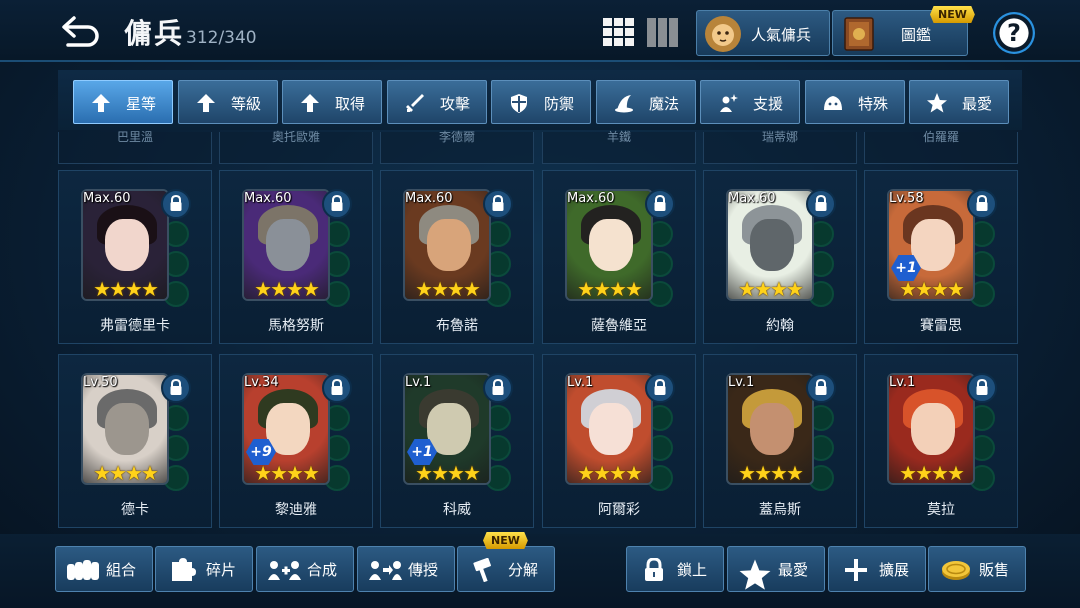 The height and width of the screenshot is (608, 1080). What do you see at coordinates (457, 257) in the screenshot?
I see `mercenary-card: Max.60 ★ ★ ★ ★ 布魯諾` at bounding box center [457, 257].